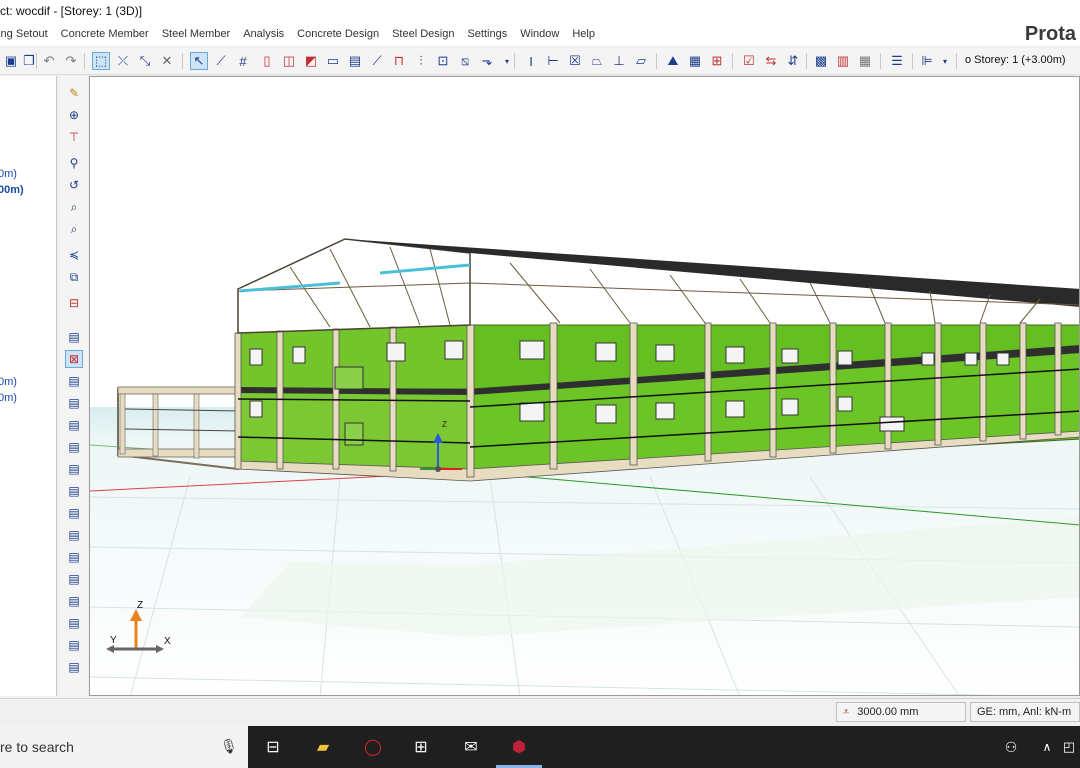 The width and height of the screenshot is (1080, 768). Describe the element at coordinates (749, 61) in the screenshot. I see `check-icon: ☑` at that location.